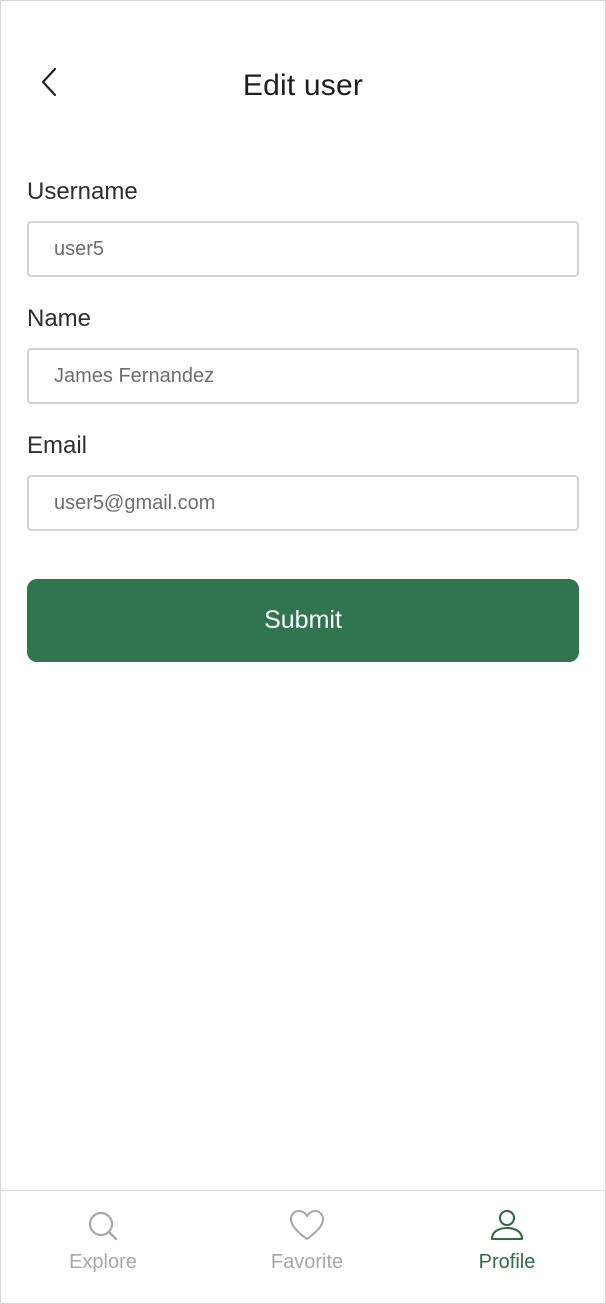  What do you see at coordinates (103, 1262) in the screenshot?
I see `tab-explore-label: Explore` at bounding box center [103, 1262].